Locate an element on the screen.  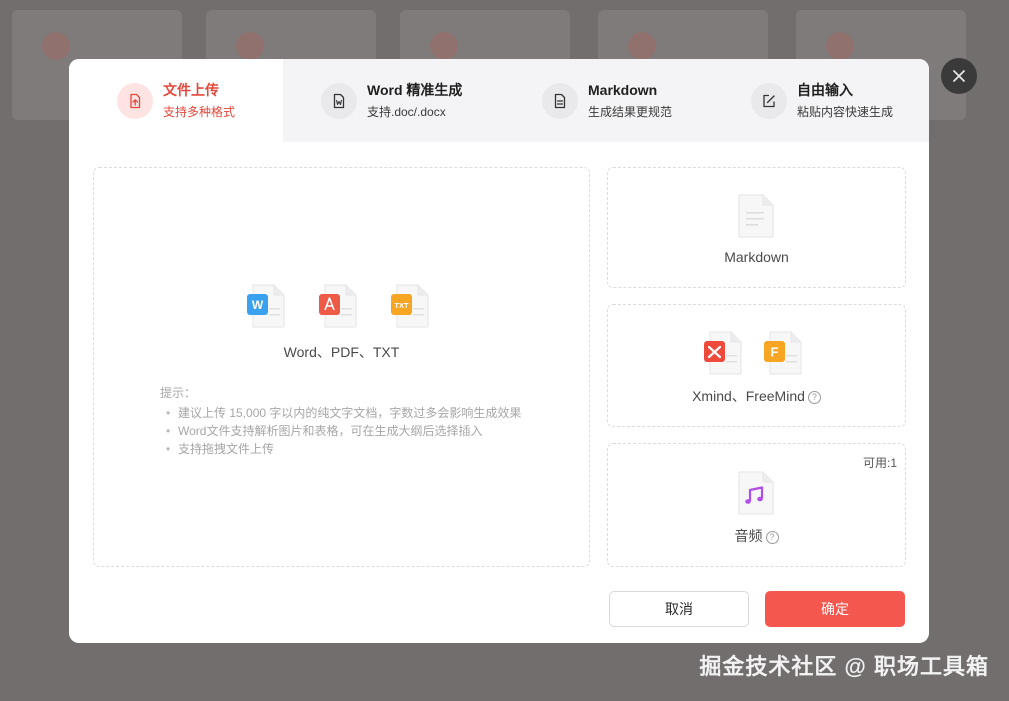
cancel-button: 取消 is located at coordinates (679, 609).